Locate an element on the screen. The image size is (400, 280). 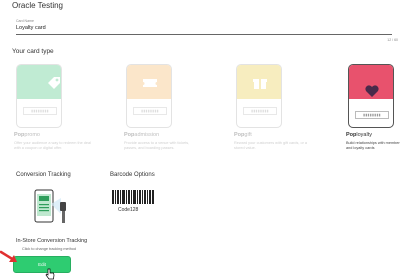
card-type-name: Poployalty is located at coordinates (359, 135).